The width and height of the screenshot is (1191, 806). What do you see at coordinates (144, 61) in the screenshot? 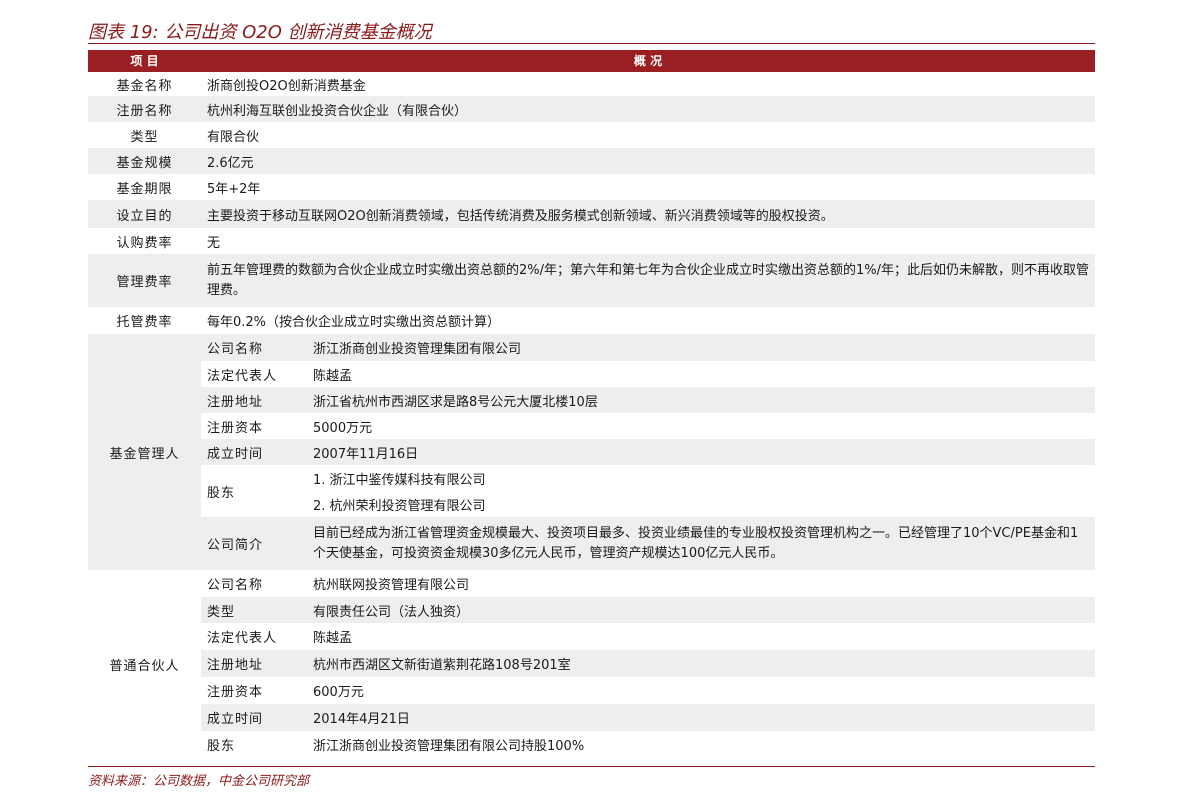
I see `header-col-item: 项 目` at bounding box center [144, 61].